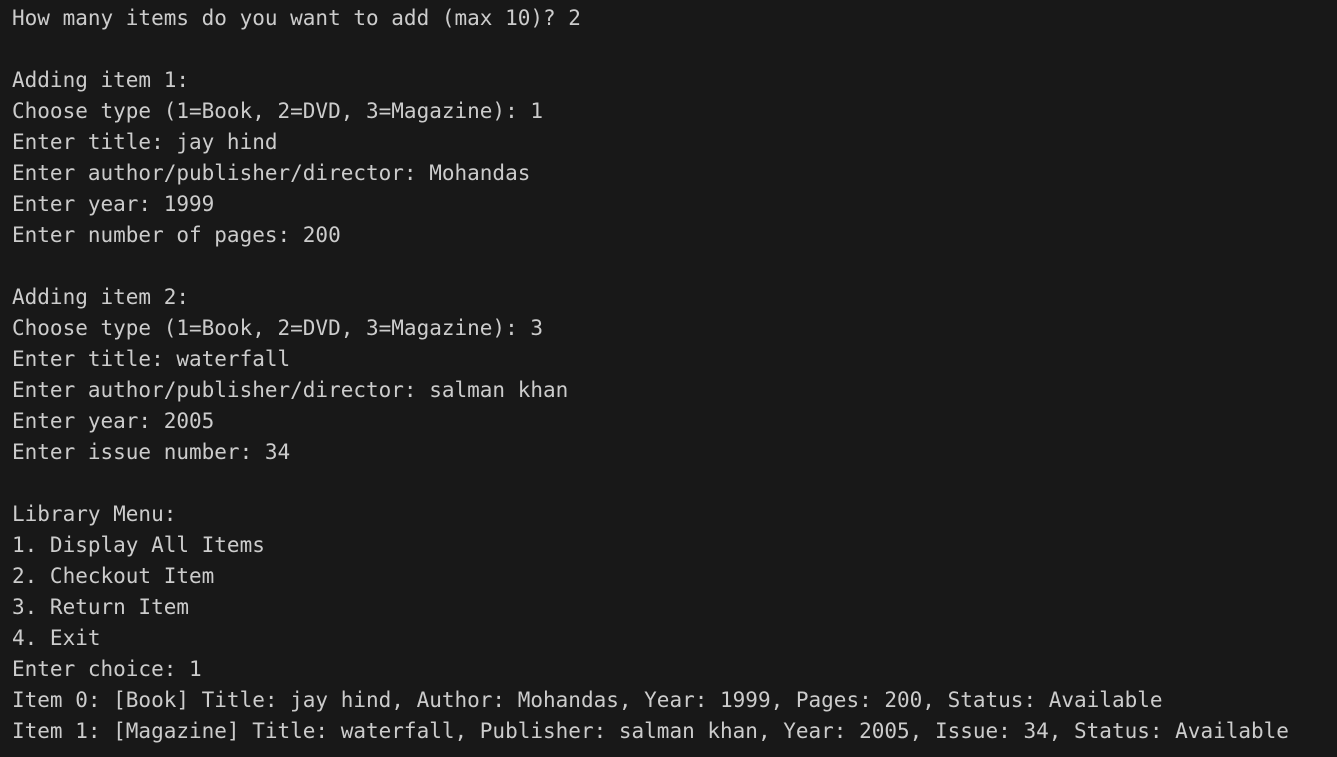 The width and height of the screenshot is (1337, 757). Describe the element at coordinates (151, 452) in the screenshot. I see `item-2-issue-prompt: Enter issue number: 34` at that location.